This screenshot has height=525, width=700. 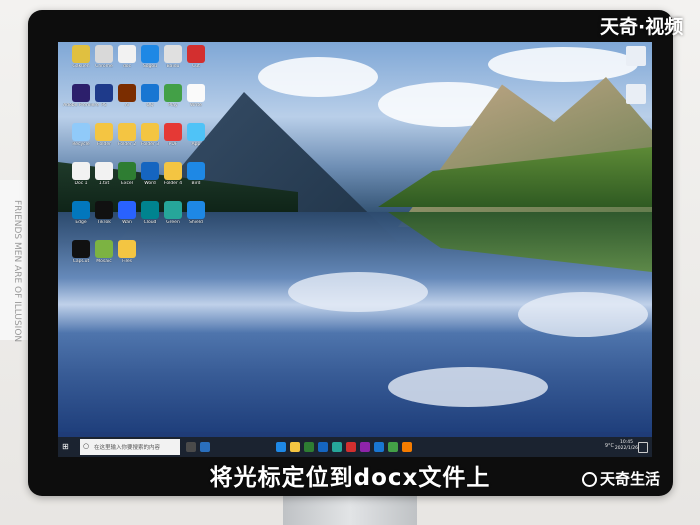 I want to click on folder-icon, so click(x=295, y=447).